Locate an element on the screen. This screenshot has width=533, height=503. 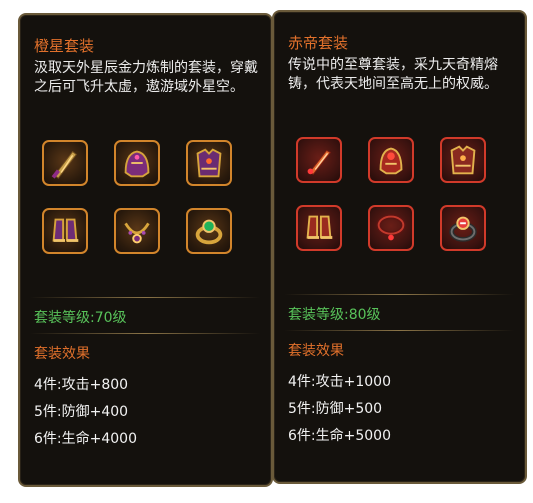
set-effect-5: 5件:防御+400 is located at coordinates (81, 412).